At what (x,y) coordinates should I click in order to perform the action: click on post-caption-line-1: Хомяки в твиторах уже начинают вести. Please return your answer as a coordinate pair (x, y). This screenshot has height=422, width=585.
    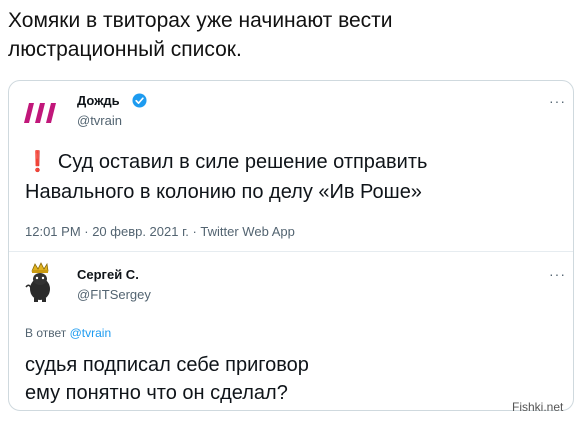
    Looking at the image, I should click on (200, 20).